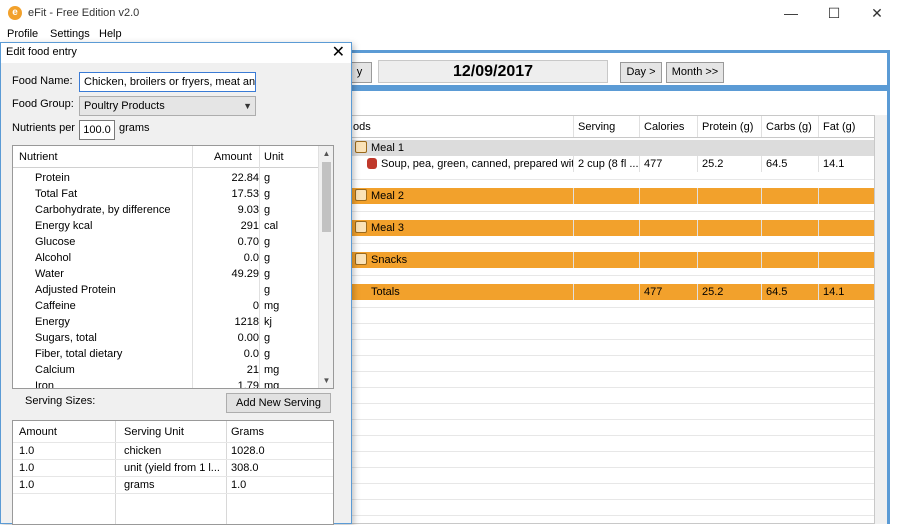 This screenshot has height=525, width=900. I want to click on nutrient-row: Adjusted Protein g, so click(166, 290).